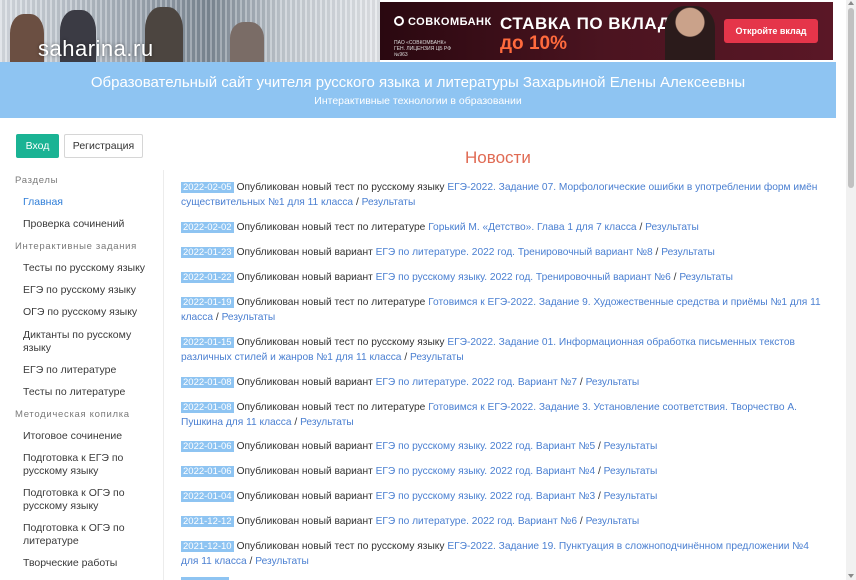  What do you see at coordinates (851, 576) in the screenshot?
I see `scroll-down-arrow-icon` at bounding box center [851, 576].